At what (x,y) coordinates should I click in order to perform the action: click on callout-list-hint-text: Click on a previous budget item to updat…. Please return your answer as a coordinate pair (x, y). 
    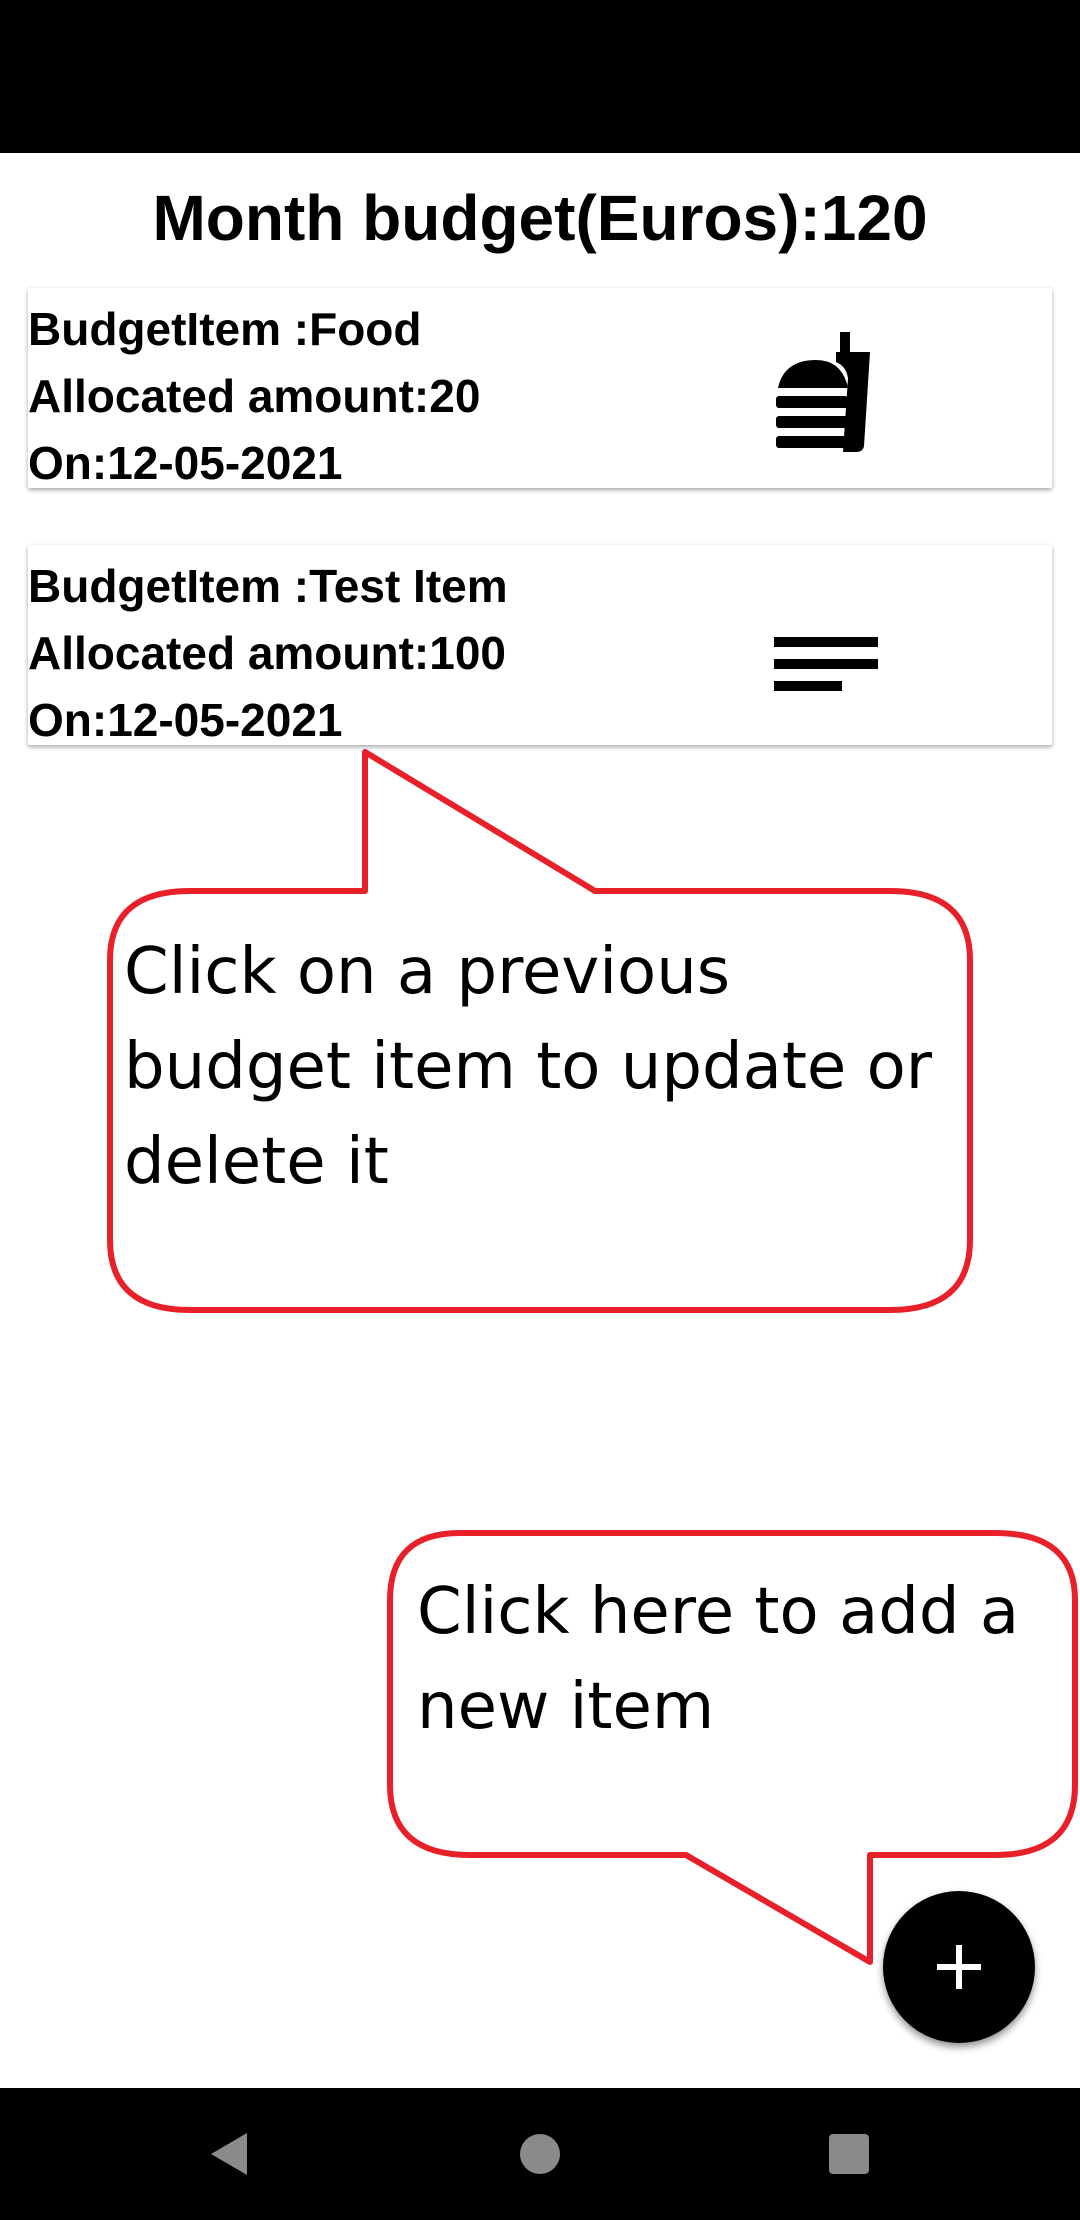
    Looking at the image, I should click on (528, 1067).